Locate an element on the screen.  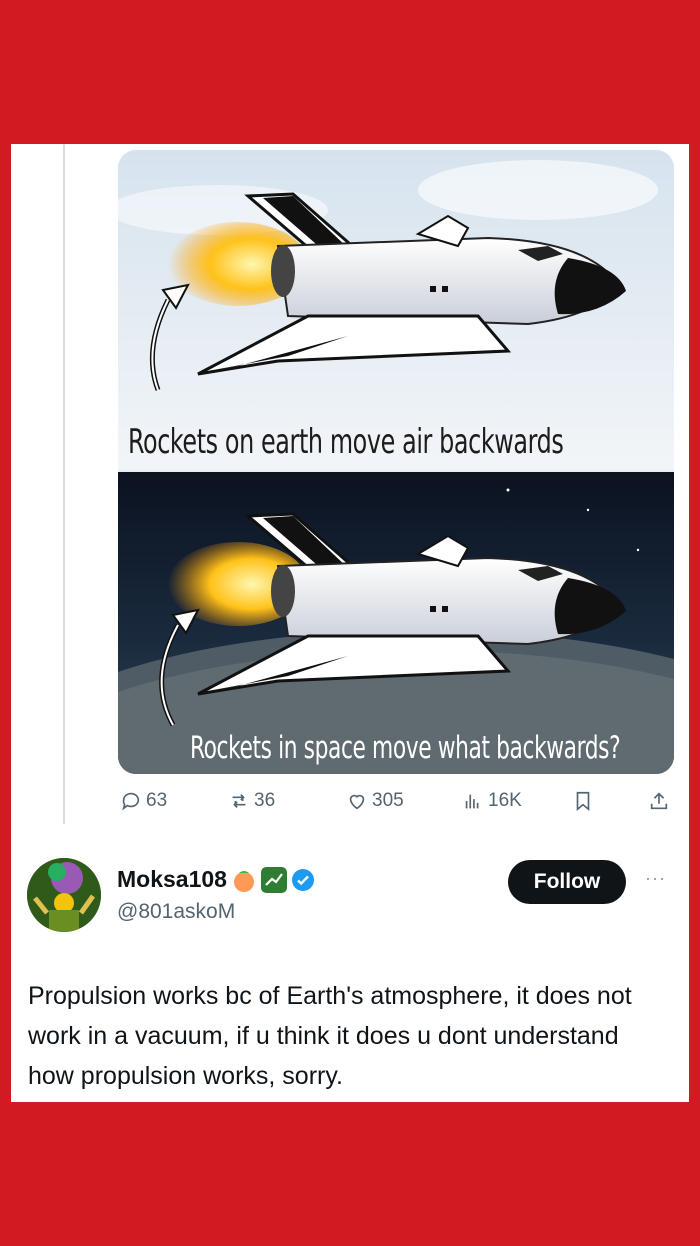
reply-icon is located at coordinates (131, 801).